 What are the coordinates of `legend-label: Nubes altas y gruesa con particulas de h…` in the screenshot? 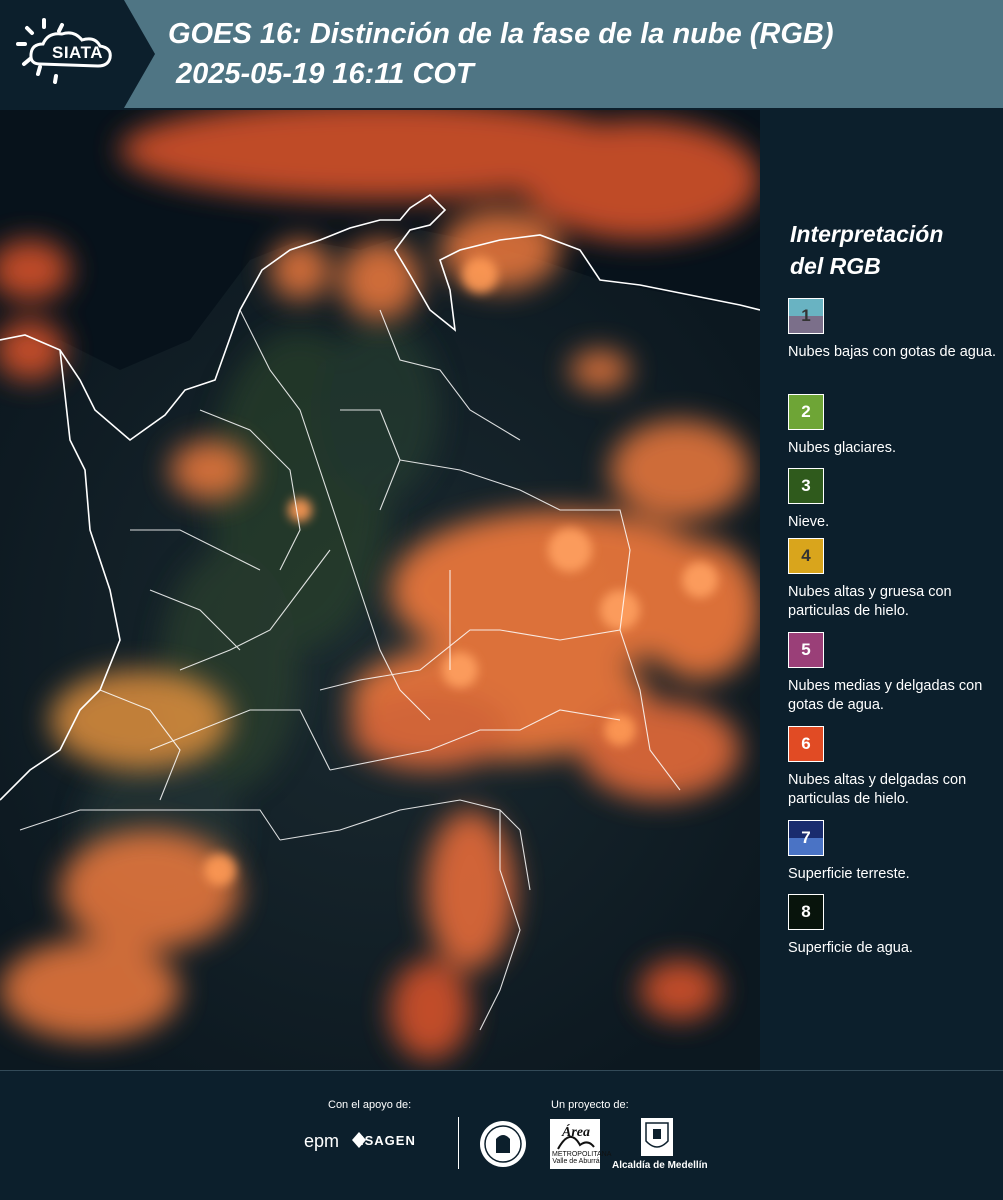 It's located at (870, 601).